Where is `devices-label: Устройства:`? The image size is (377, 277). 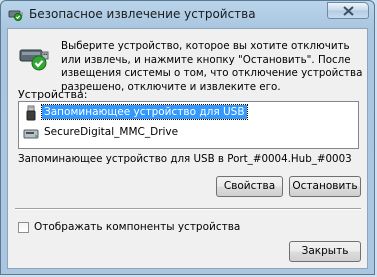
devices-label: Устройства: is located at coordinates (53, 94).